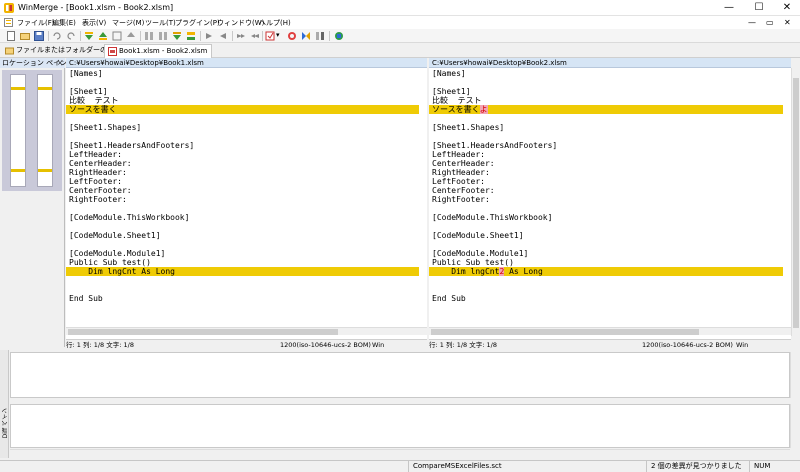  What do you see at coordinates (8, 22) in the screenshot?
I see `document-icon` at bounding box center [8, 22].